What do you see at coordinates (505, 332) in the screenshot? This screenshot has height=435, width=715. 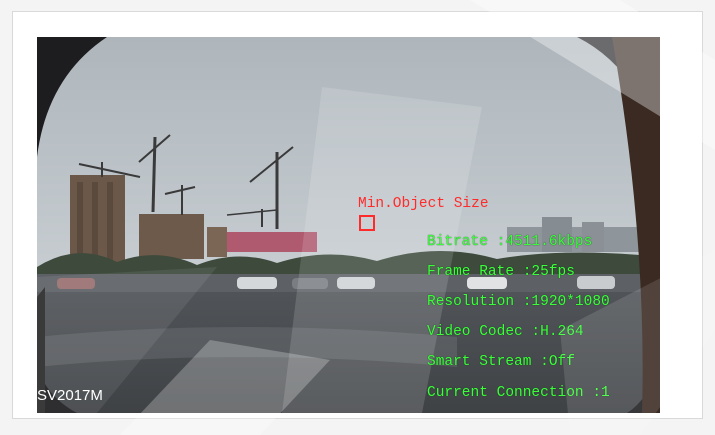 I see `osd-video-codec: Video Codec :H.264` at bounding box center [505, 332].